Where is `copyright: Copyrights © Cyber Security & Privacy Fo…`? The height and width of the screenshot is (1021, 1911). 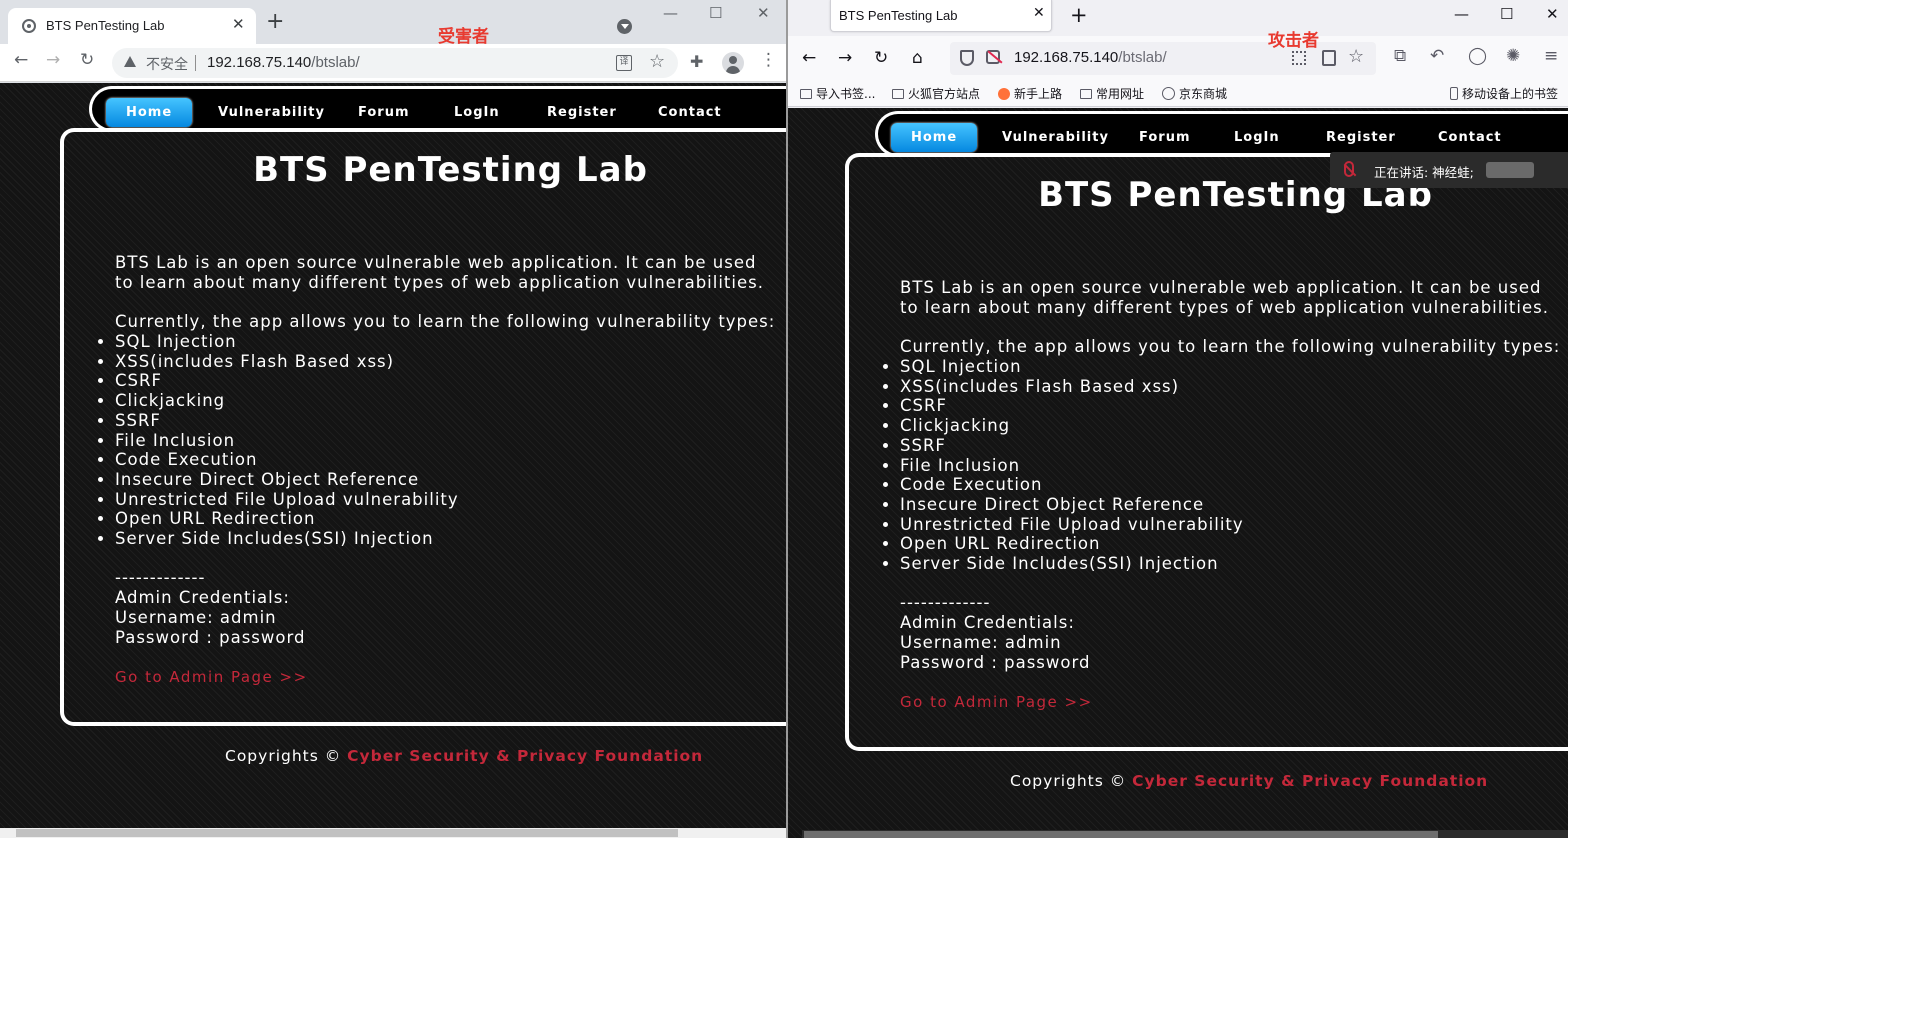 copyright: Copyrights © Cyber Security & Privacy Fo… is located at coordinates (1249, 781).